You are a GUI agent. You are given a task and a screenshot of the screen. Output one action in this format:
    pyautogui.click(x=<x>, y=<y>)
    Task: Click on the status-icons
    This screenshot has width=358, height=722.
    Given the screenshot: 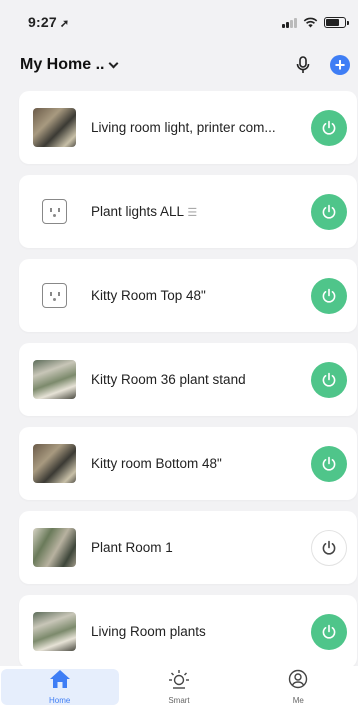 What is the action you would take?
    pyautogui.click(x=315, y=22)
    